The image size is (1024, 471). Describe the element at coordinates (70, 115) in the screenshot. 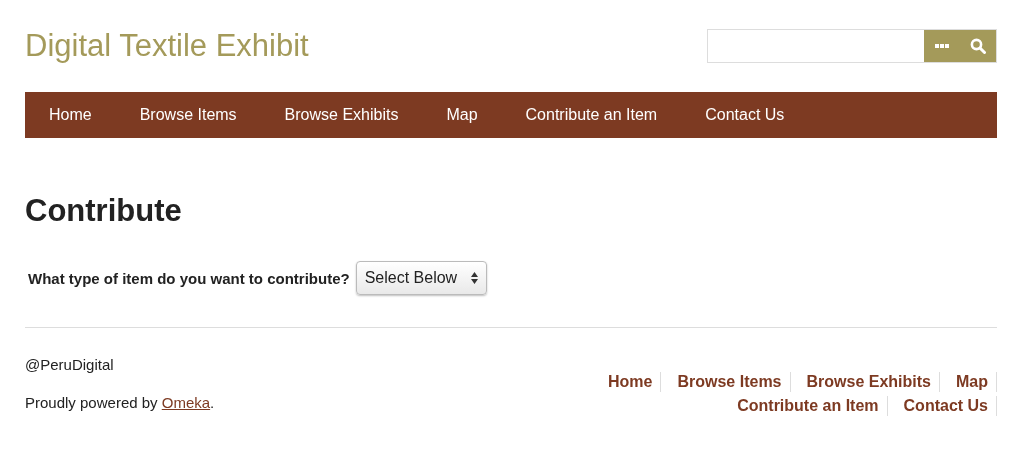

I see `nav-link: Home` at that location.